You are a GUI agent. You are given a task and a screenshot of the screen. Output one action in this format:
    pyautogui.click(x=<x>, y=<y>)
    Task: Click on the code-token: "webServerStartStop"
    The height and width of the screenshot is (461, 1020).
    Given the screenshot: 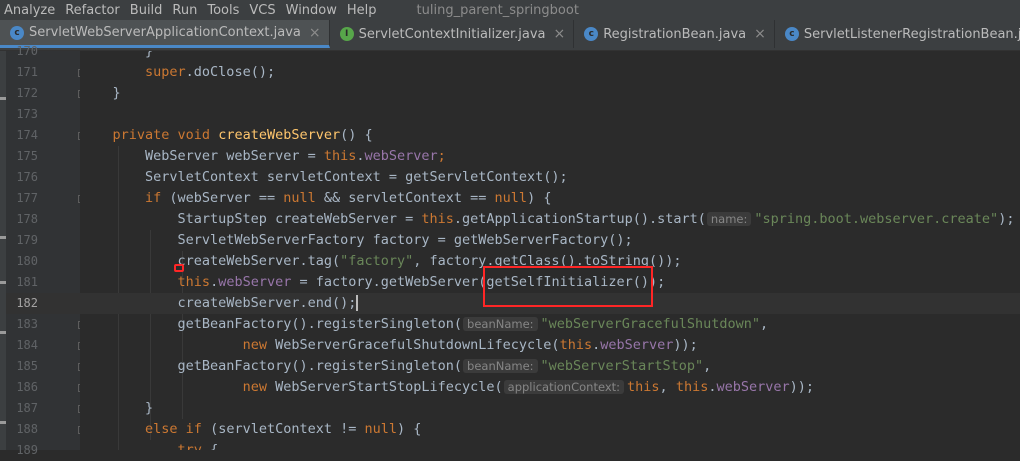 What is the action you would take?
    pyautogui.click(x=622, y=366)
    